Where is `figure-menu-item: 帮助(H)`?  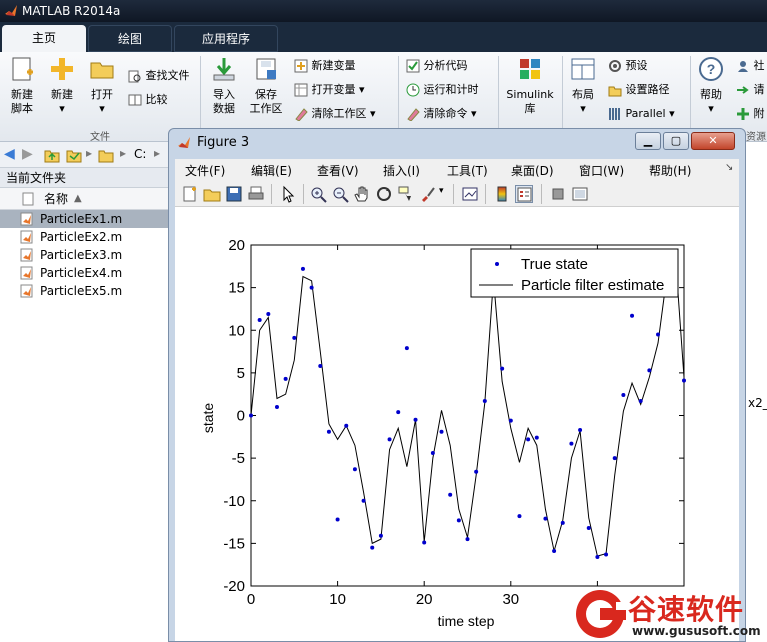
figure-menu-item: 帮助(H) is located at coordinates (670, 170).